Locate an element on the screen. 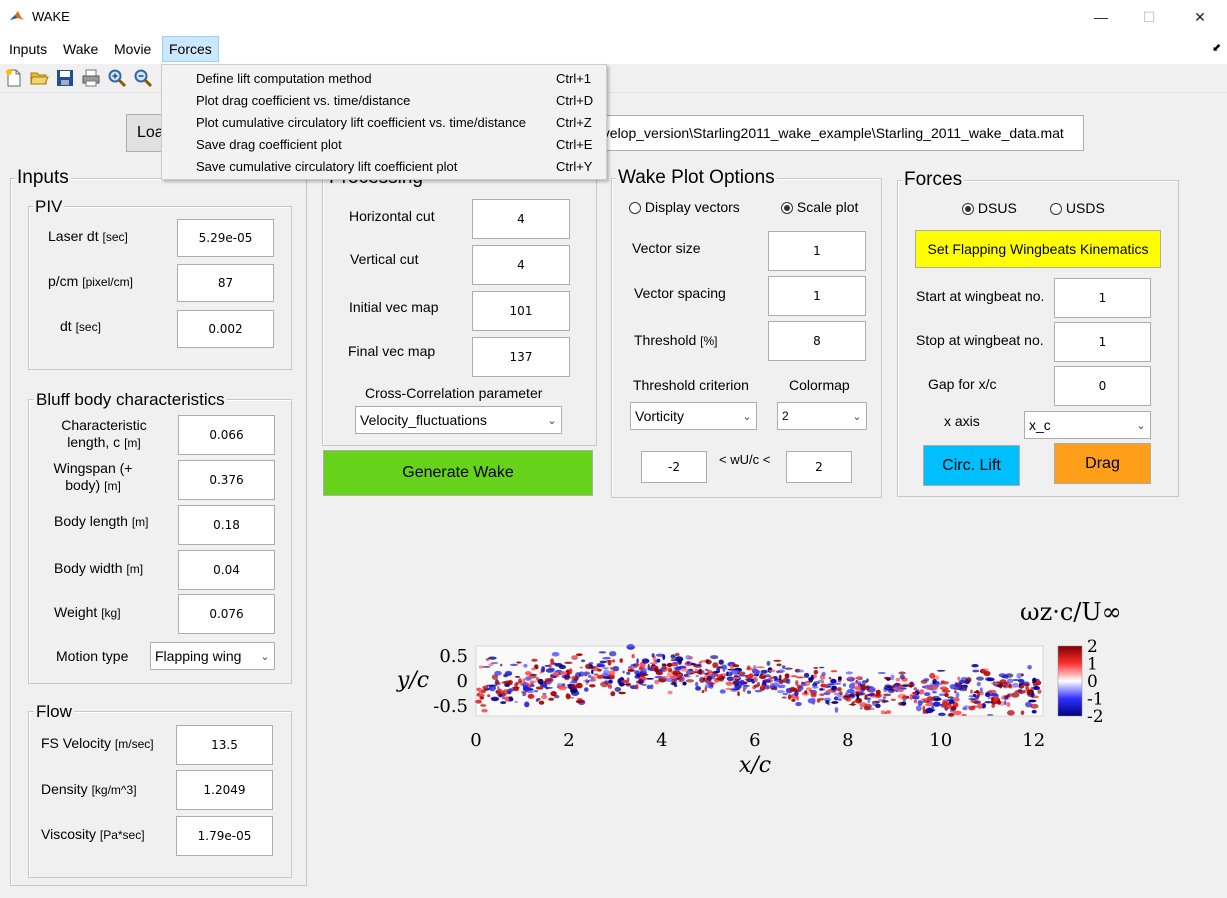  generate-wake-button: Generate Wake is located at coordinates (458, 473).